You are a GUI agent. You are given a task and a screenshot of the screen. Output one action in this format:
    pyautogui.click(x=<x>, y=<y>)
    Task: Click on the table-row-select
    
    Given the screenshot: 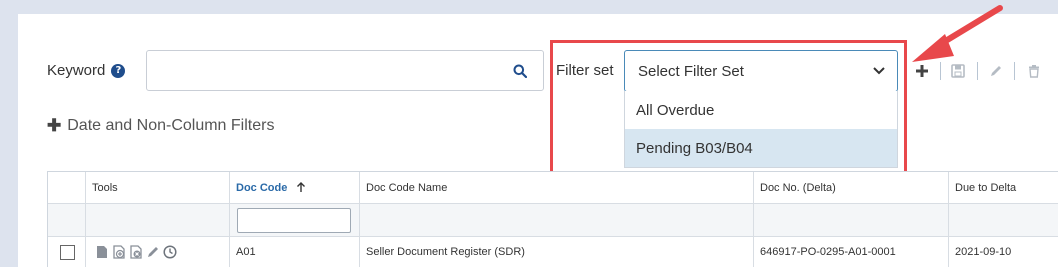 What is the action you would take?
    pyautogui.click(x=67, y=252)
    